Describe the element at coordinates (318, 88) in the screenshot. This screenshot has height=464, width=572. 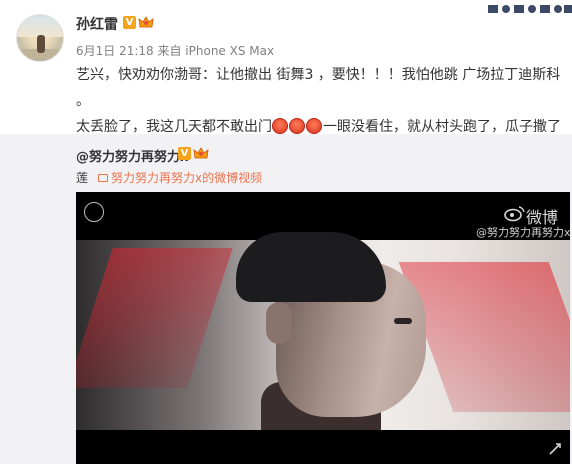
I see `post-text-line1: 艺兴，快劝劝你渤哥：让他撤出 街舞3 ，要快！！！我怕他跳 广场拉丁迪斯科 。` at that location.